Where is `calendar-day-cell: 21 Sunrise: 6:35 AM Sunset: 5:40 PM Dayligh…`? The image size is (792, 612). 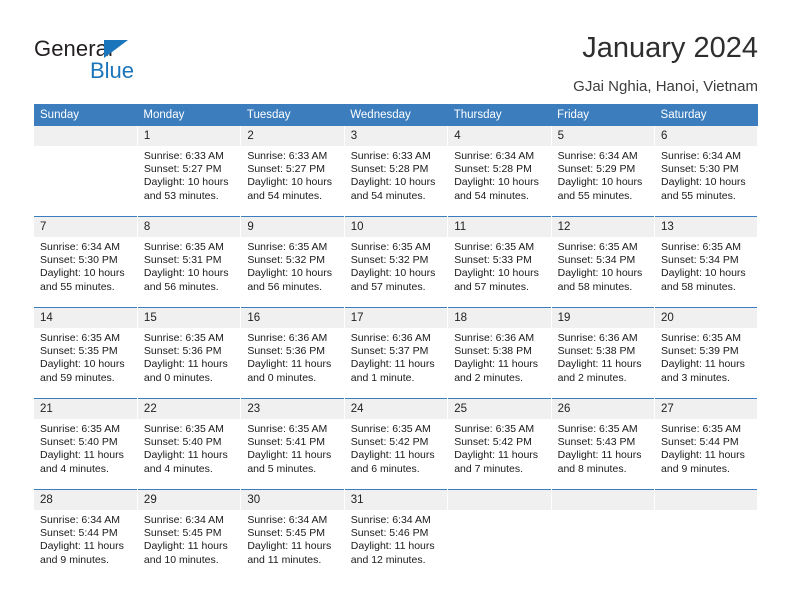 calendar-day-cell: 21 Sunrise: 6:35 AM Sunset: 5:40 PM Dayligh… is located at coordinates (86, 444).